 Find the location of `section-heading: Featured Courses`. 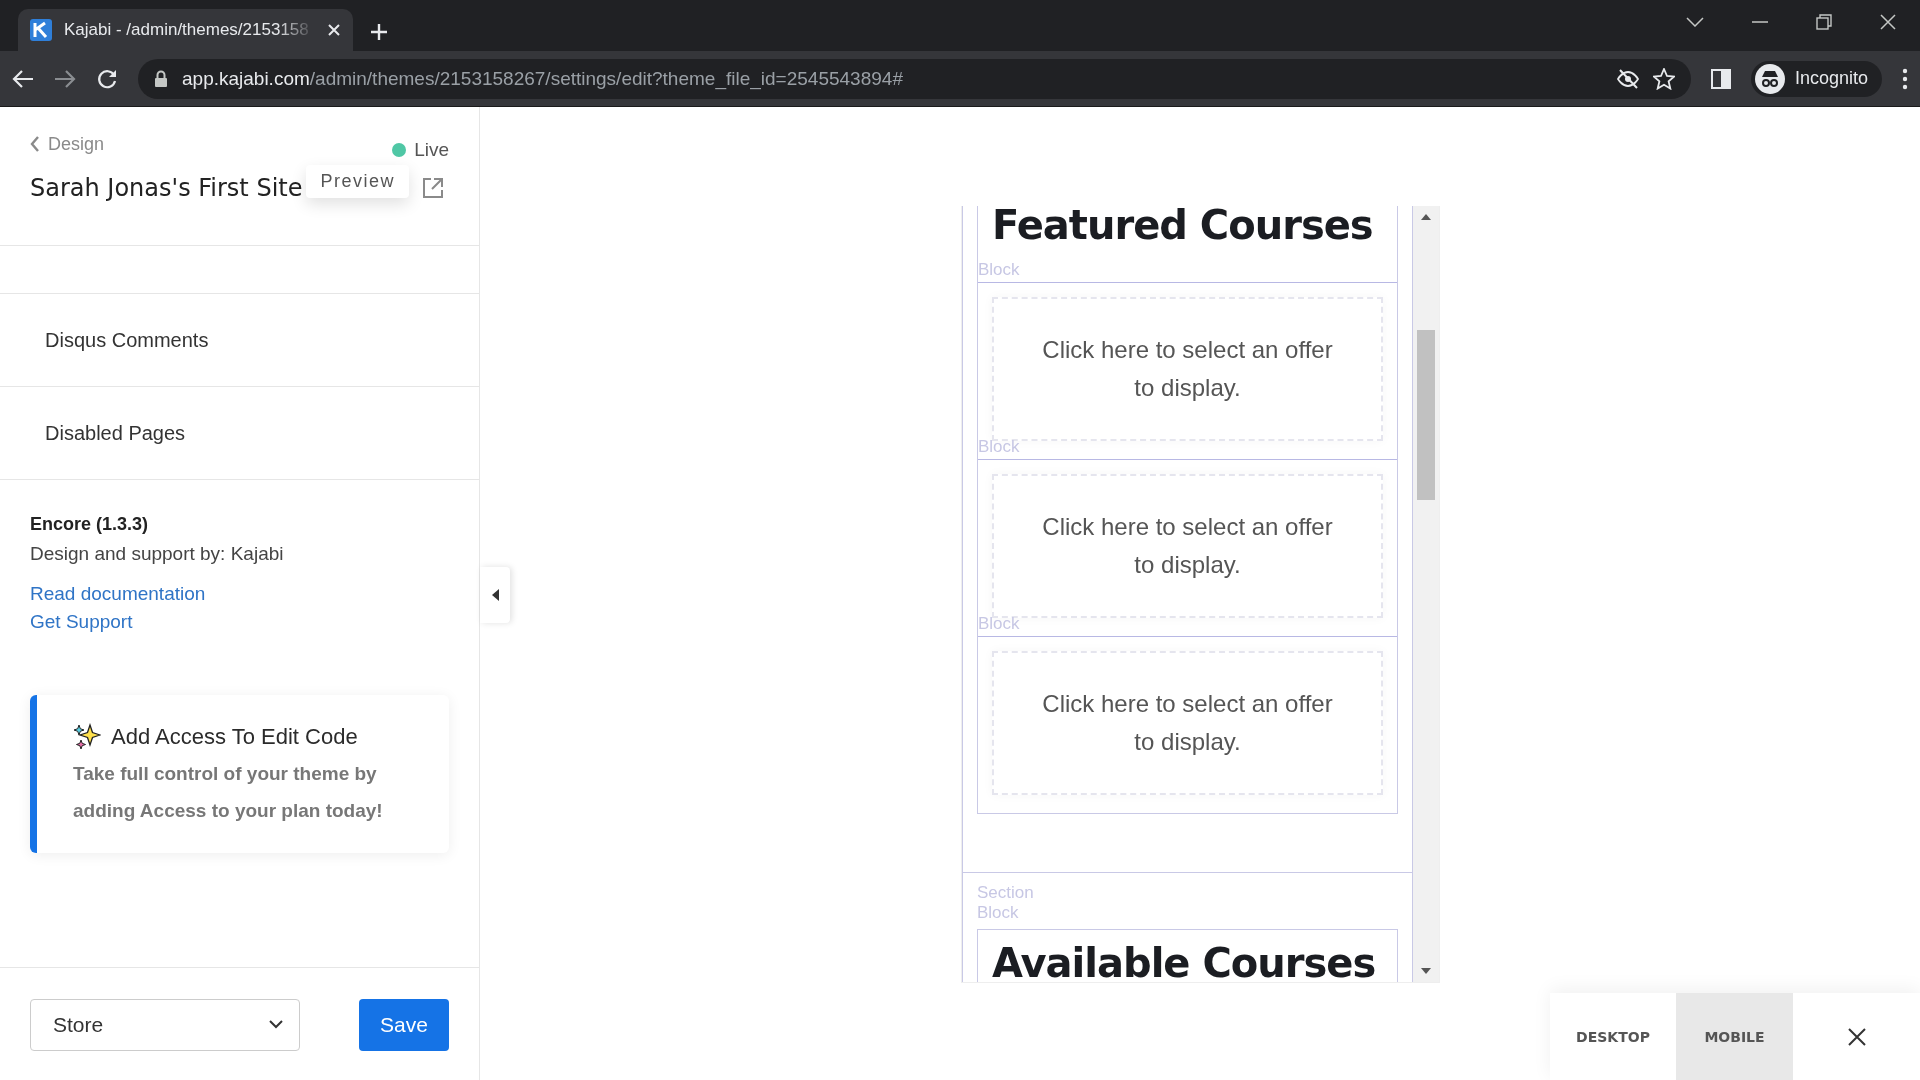

section-heading: Featured Courses is located at coordinates (1182, 227).